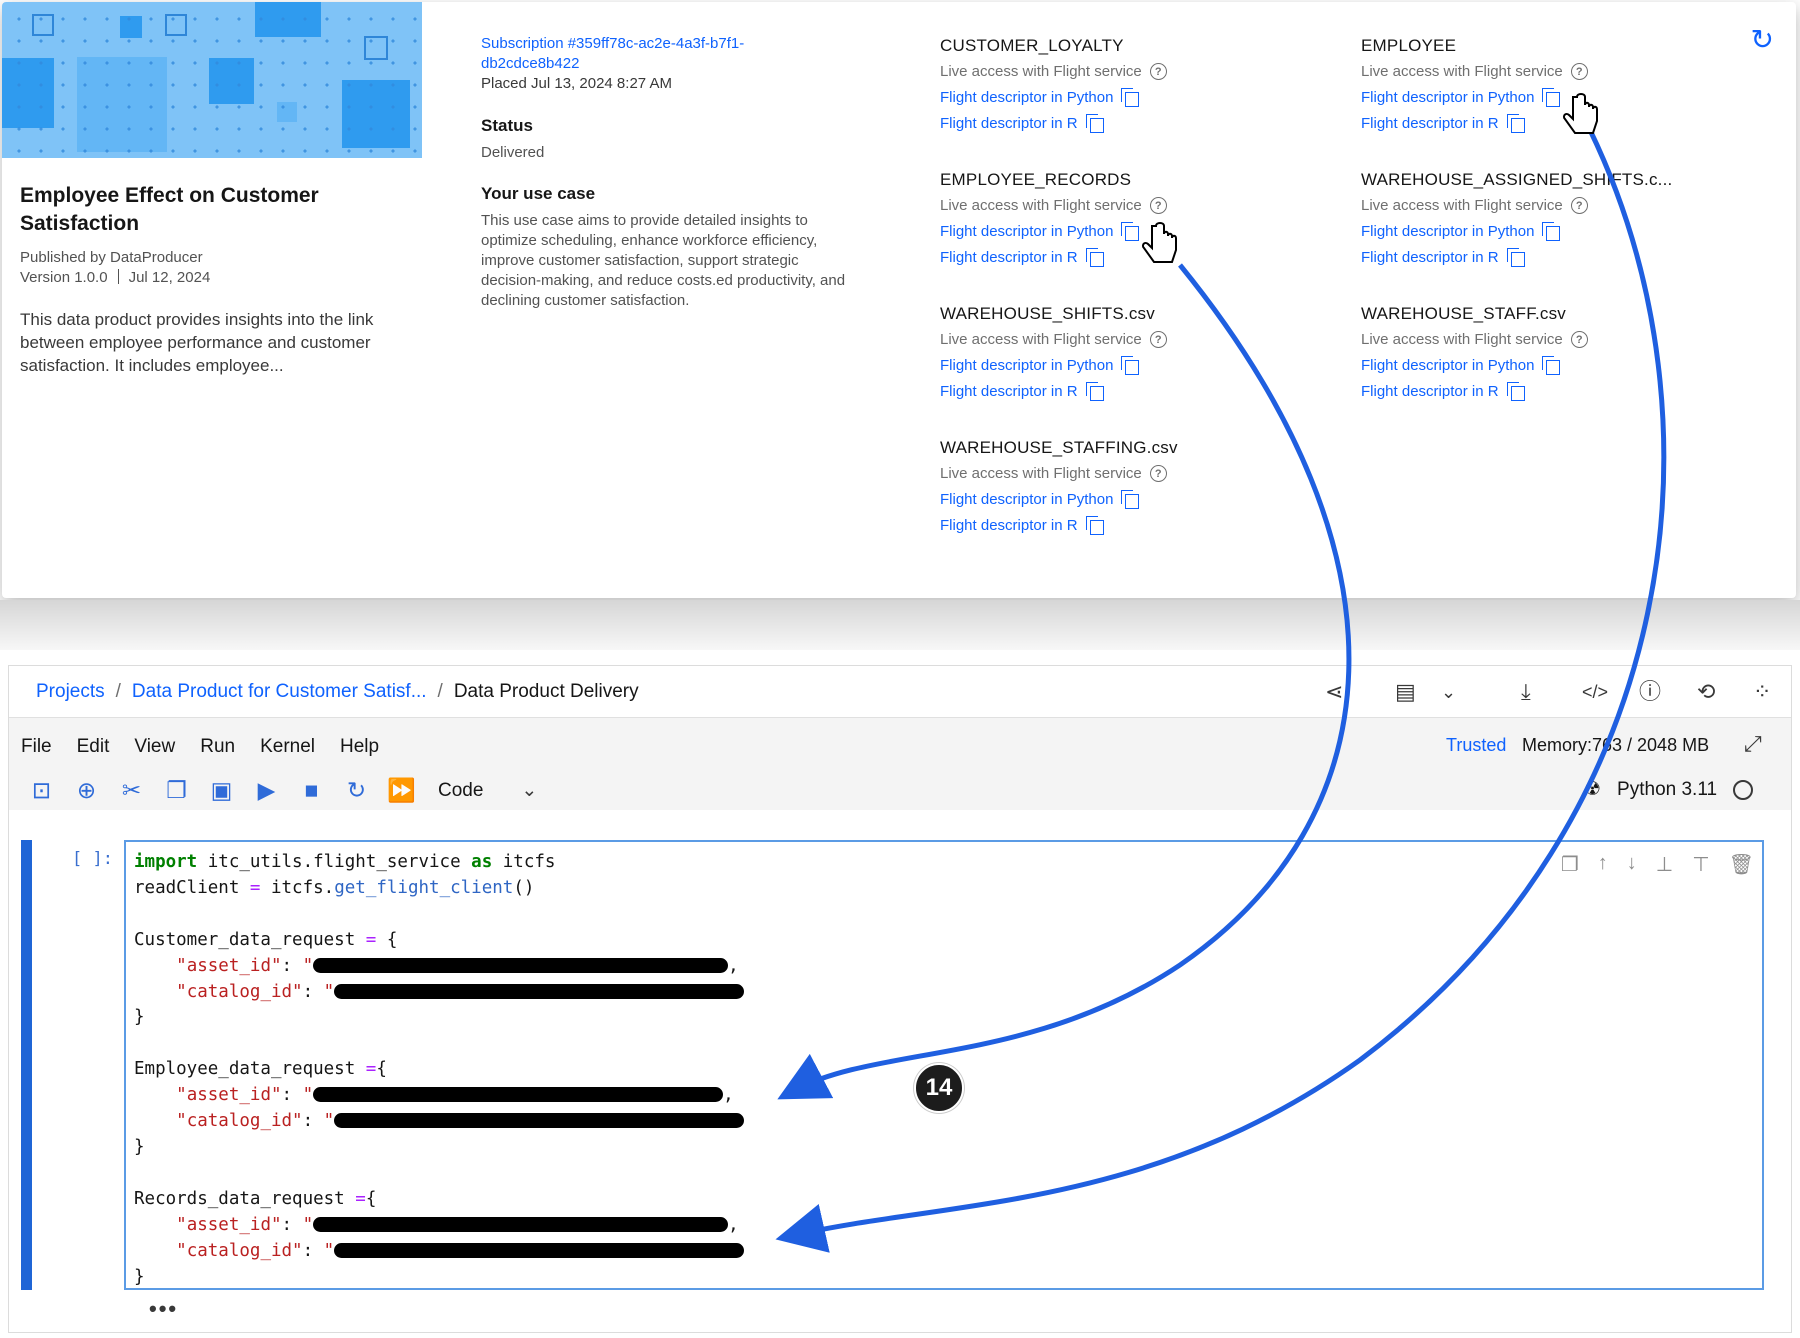  Describe the element at coordinates (176, 790) in the screenshot. I see `copy-cell-icon: ❐` at that location.